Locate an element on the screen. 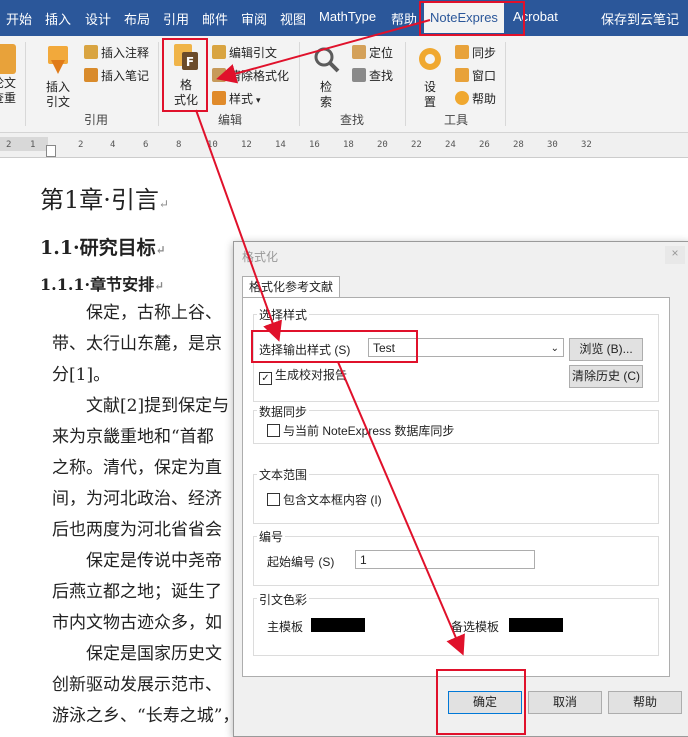 The width and height of the screenshot is (688, 737). arrow-style-to-ok is located at coordinates (401, 508).